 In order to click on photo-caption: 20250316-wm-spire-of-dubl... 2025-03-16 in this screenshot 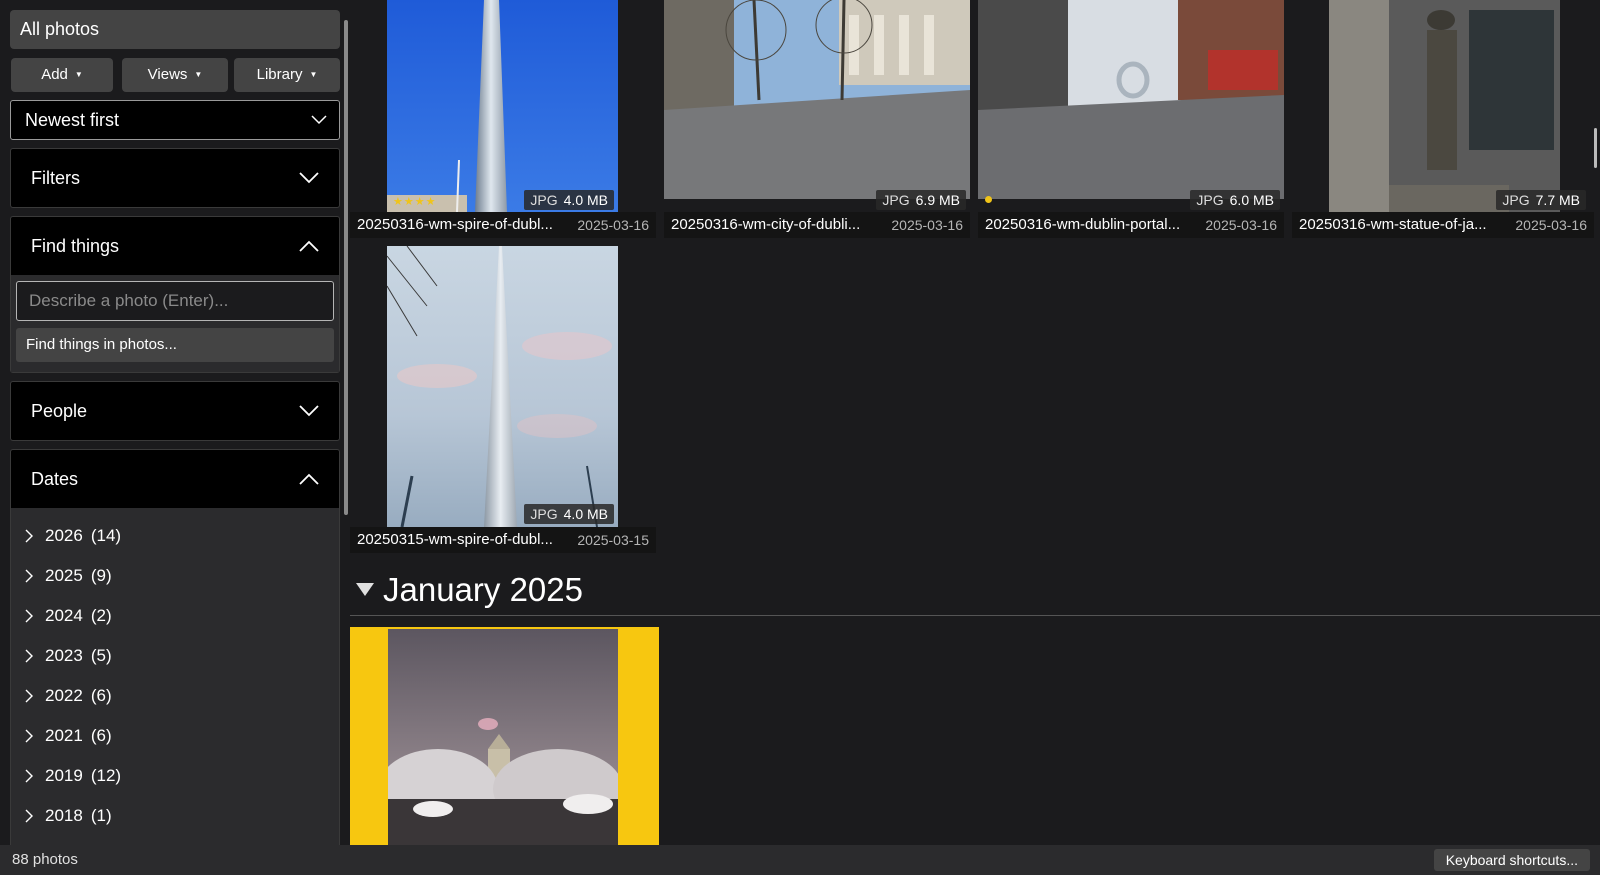, I will do `click(503, 225)`.